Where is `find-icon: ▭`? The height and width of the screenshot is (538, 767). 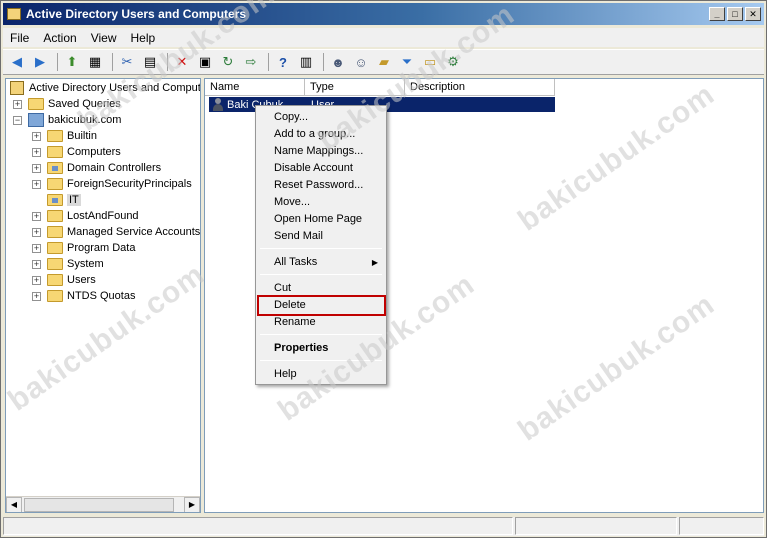
find-icon: ▭ is located at coordinates (430, 62).